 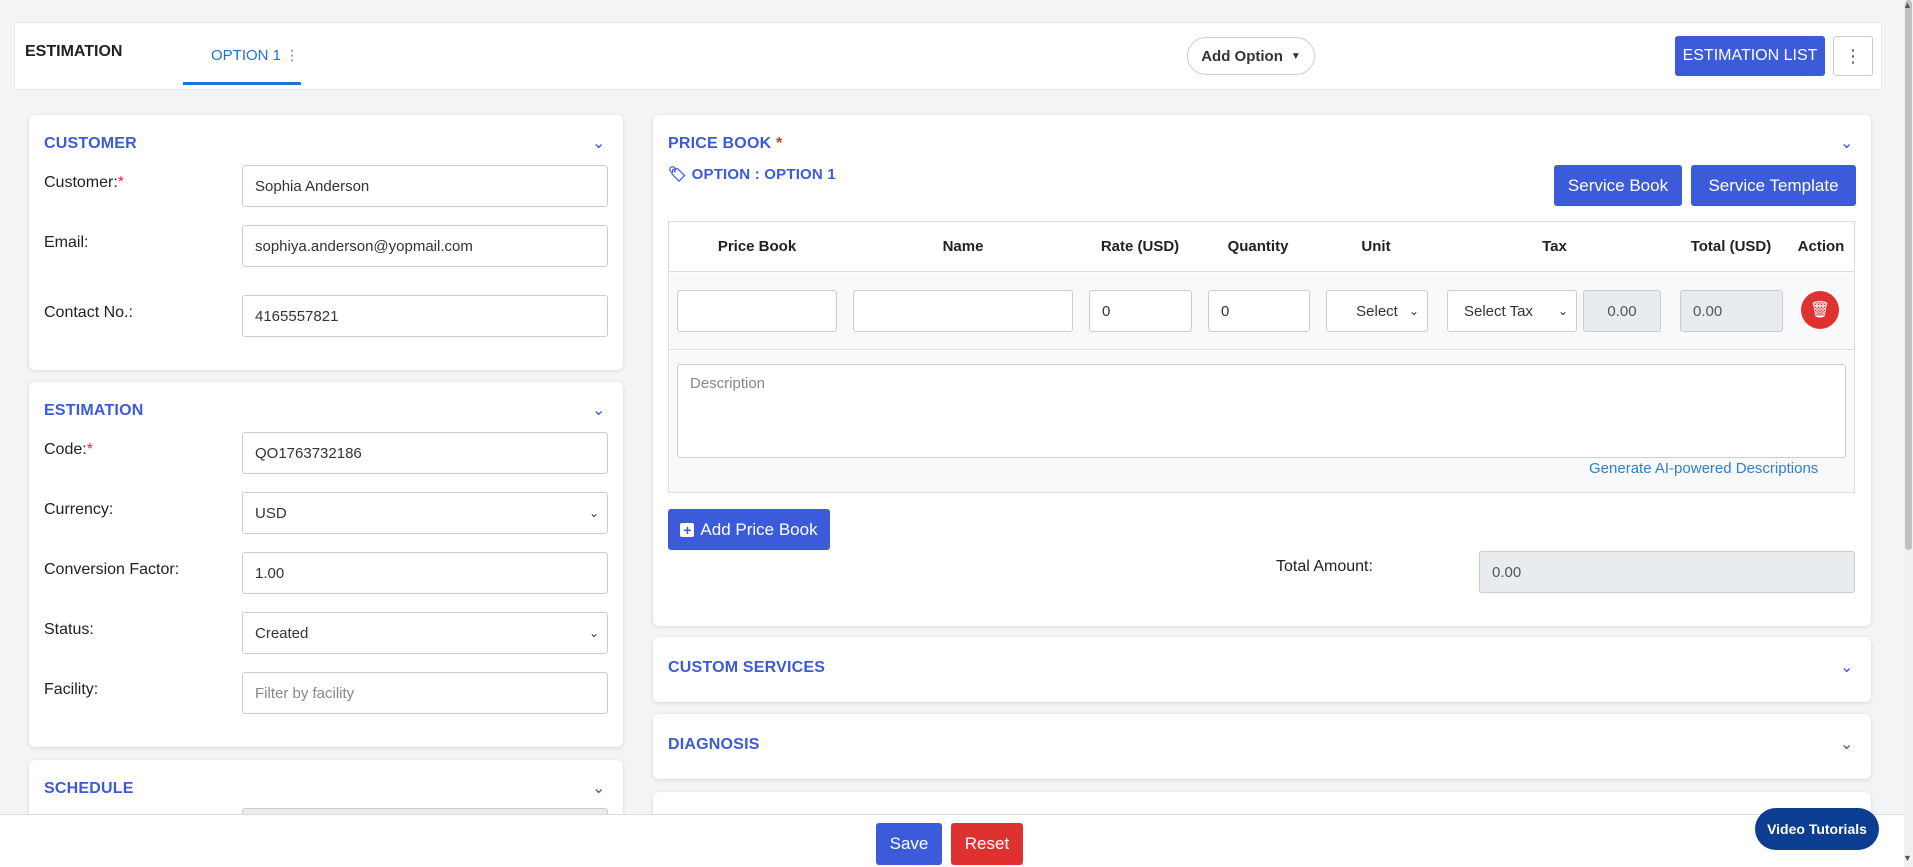 What do you see at coordinates (757, 246) in the screenshot?
I see `column-header-price-book: Price Book` at bounding box center [757, 246].